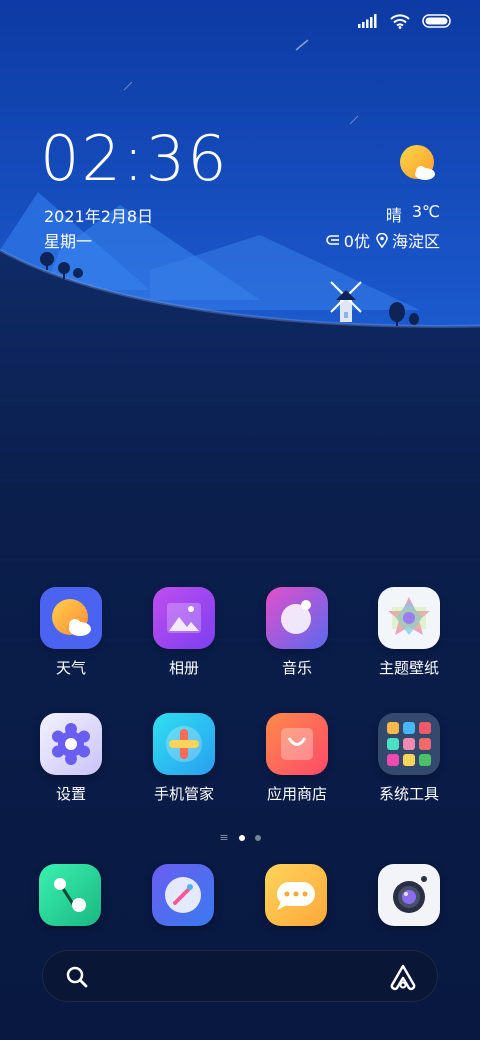 This screenshot has height=1040, width=480. What do you see at coordinates (436, 21) in the screenshot?
I see `battery-icon` at bounding box center [436, 21].